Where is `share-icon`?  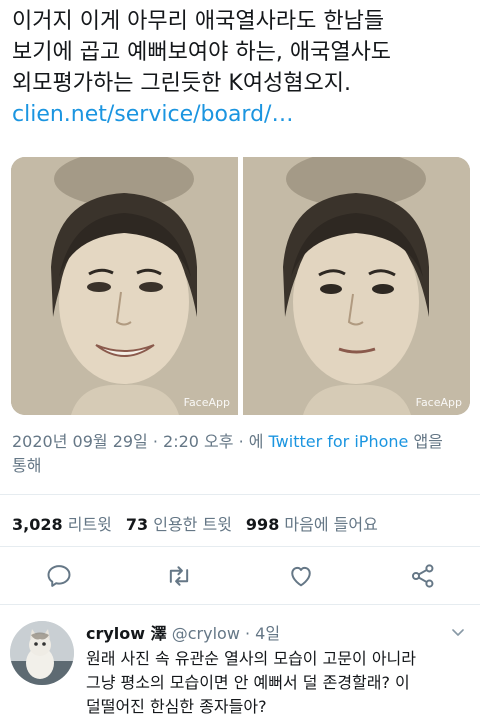
share-icon is located at coordinates (422, 576).